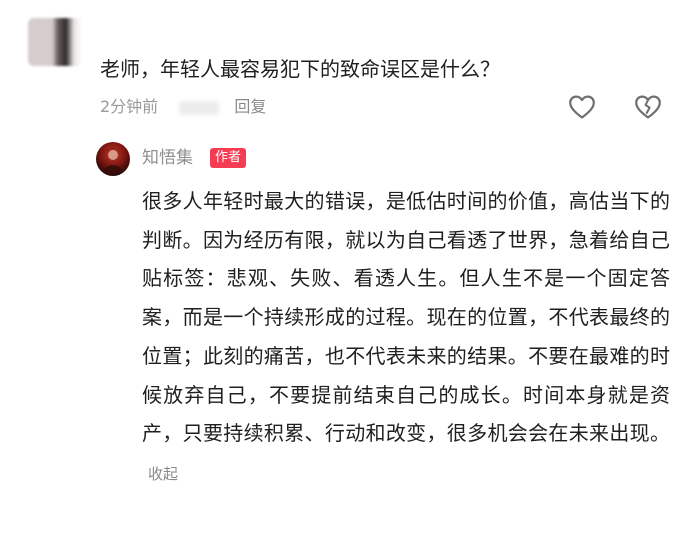 This screenshot has height=542, width=690. I want to click on reply-button: 回复, so click(250, 107).